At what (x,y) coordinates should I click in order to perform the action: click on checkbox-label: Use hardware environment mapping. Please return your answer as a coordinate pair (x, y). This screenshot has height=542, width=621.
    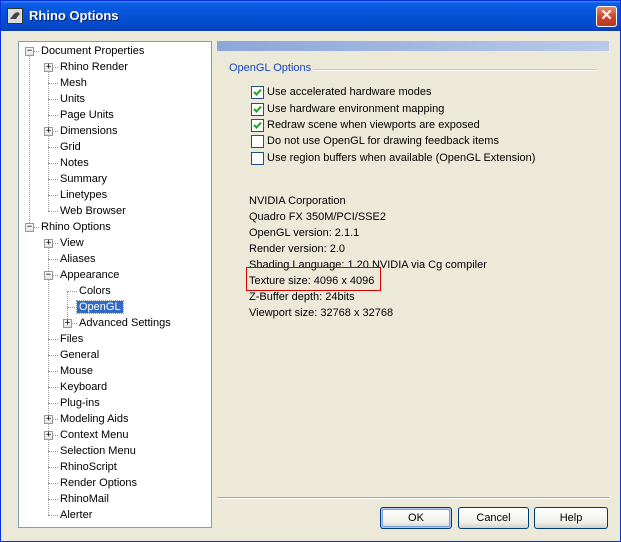
    Looking at the image, I should click on (356, 109).